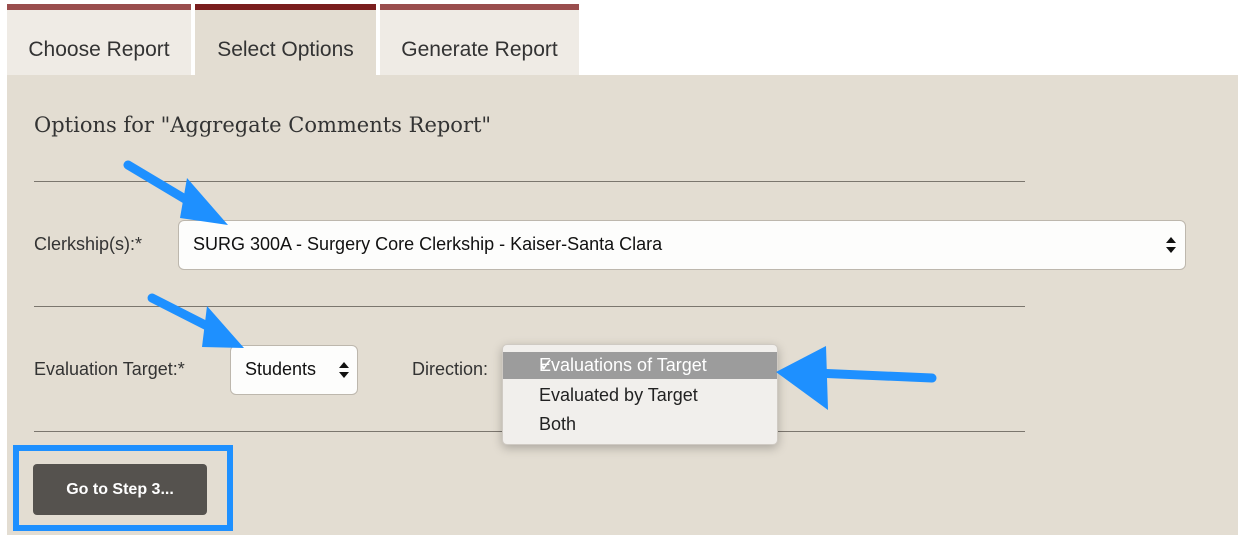 This screenshot has height=535, width=1245. I want to click on arrow-to-direction-head-icon, so click(802, 378).